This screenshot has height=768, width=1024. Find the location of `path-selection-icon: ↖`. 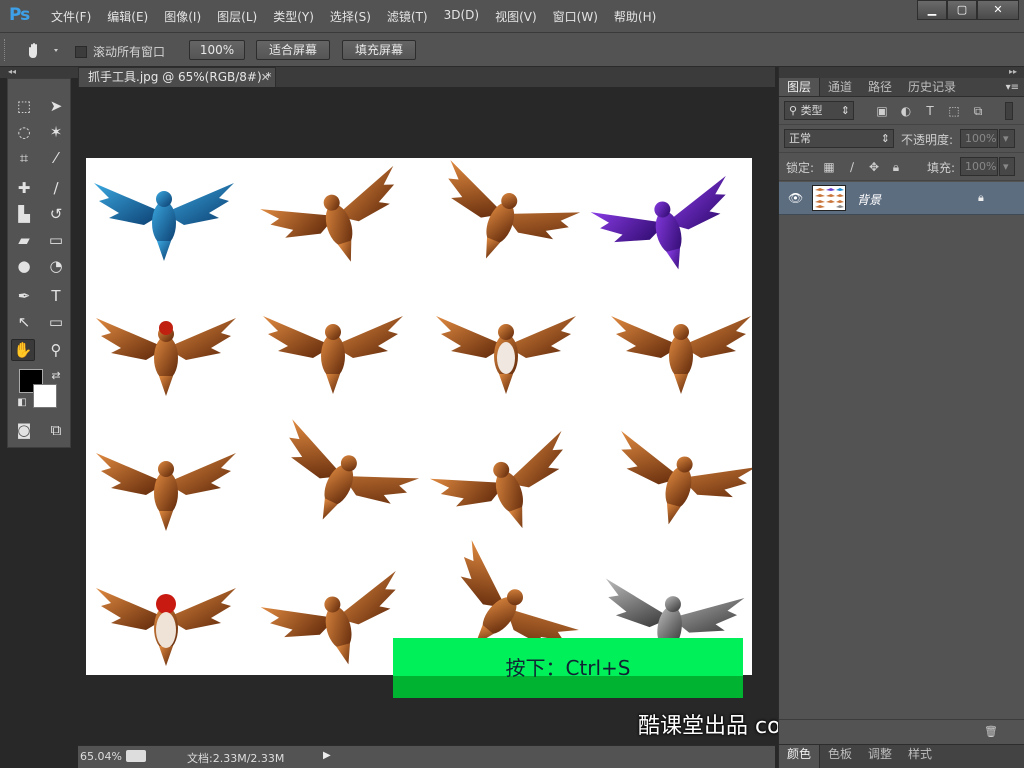

path-selection-icon: ↖ is located at coordinates (24, 322).